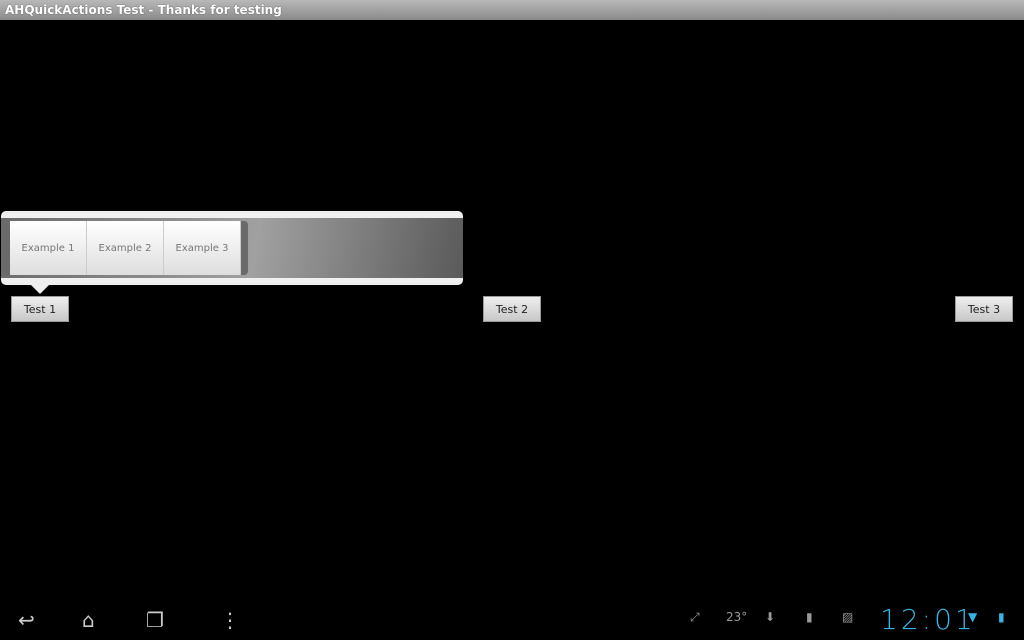 The height and width of the screenshot is (640, 1024). What do you see at coordinates (984, 309) in the screenshot?
I see `test-3-button: Test 3` at bounding box center [984, 309].